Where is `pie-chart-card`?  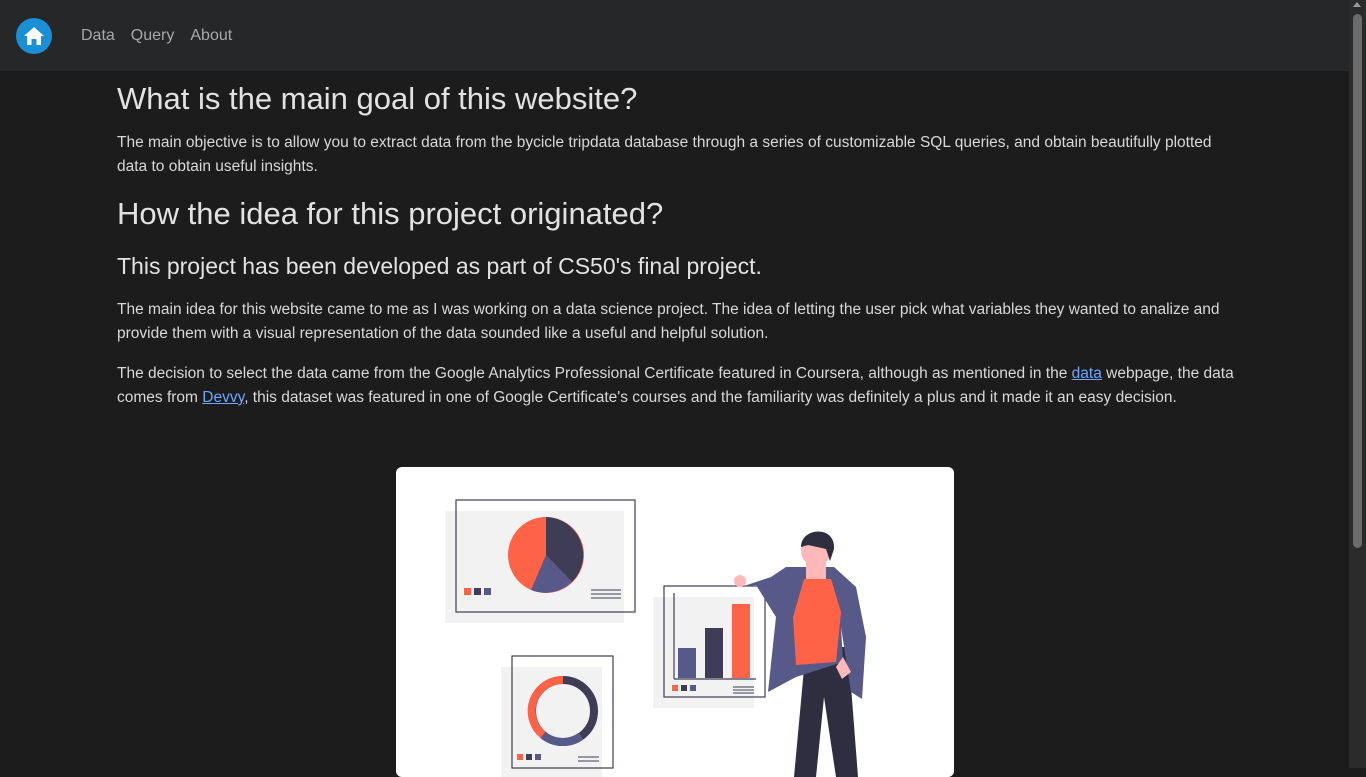 pie-chart-card is located at coordinates (540, 561).